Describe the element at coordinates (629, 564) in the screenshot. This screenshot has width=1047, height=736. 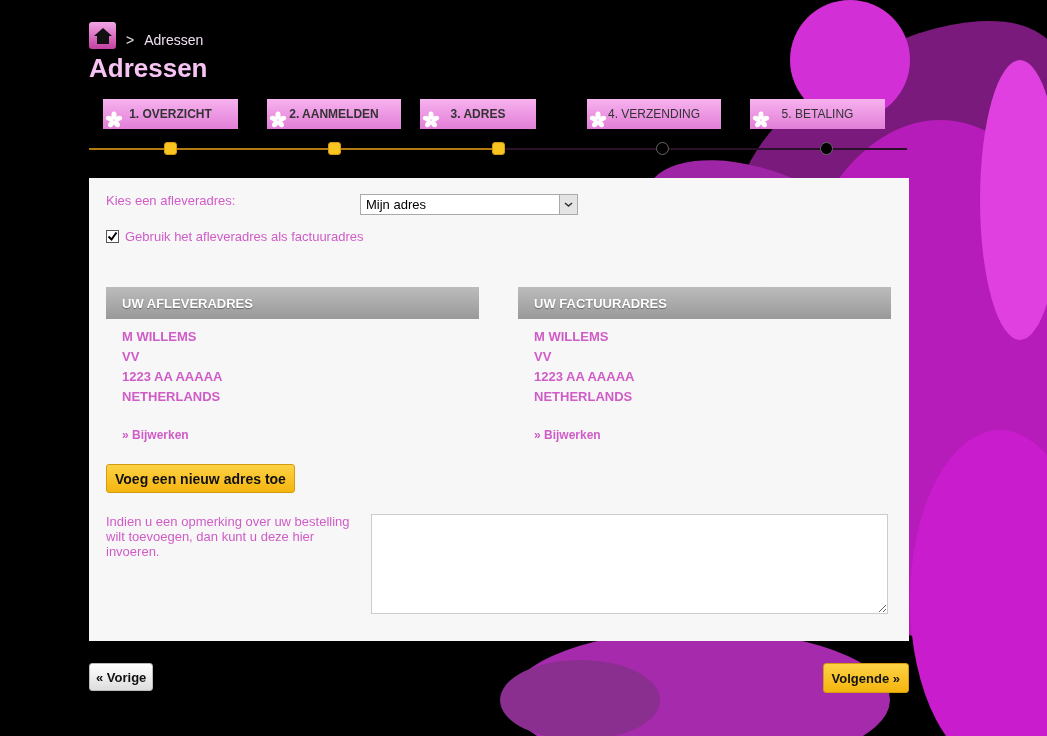
I see `remark-field` at that location.